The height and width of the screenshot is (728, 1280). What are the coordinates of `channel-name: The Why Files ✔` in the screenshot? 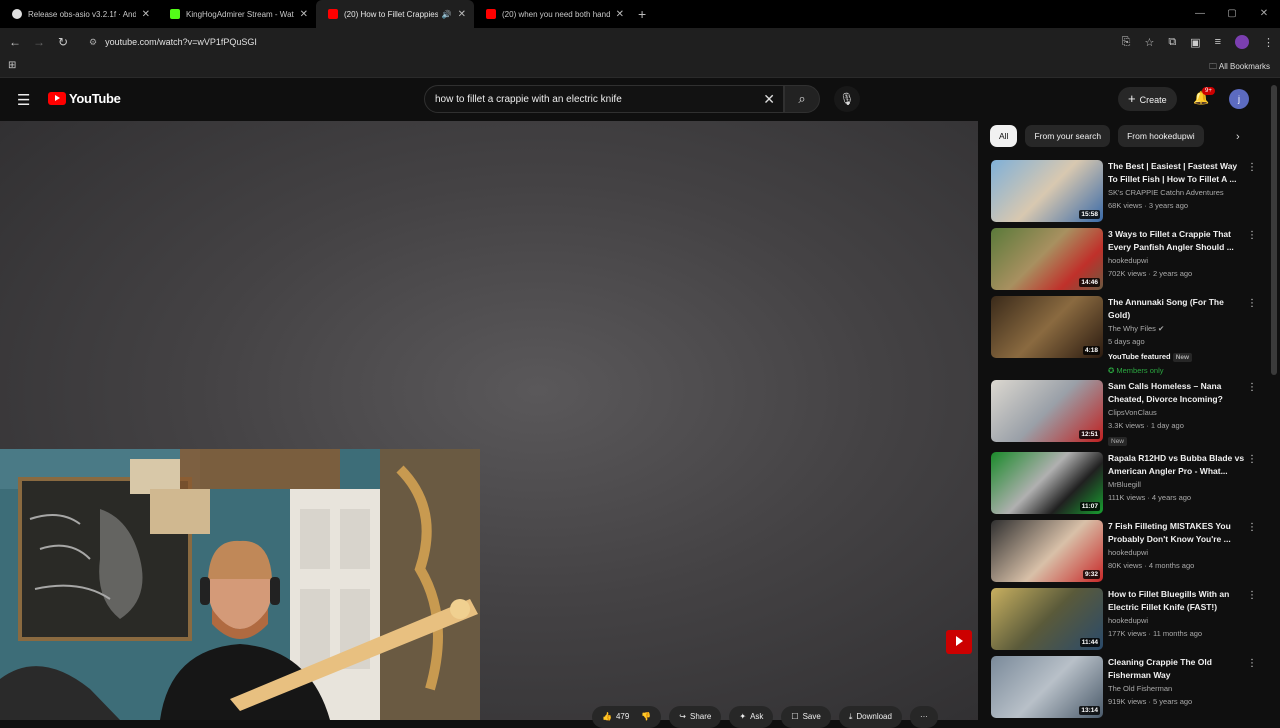 It's located at (1177, 328).